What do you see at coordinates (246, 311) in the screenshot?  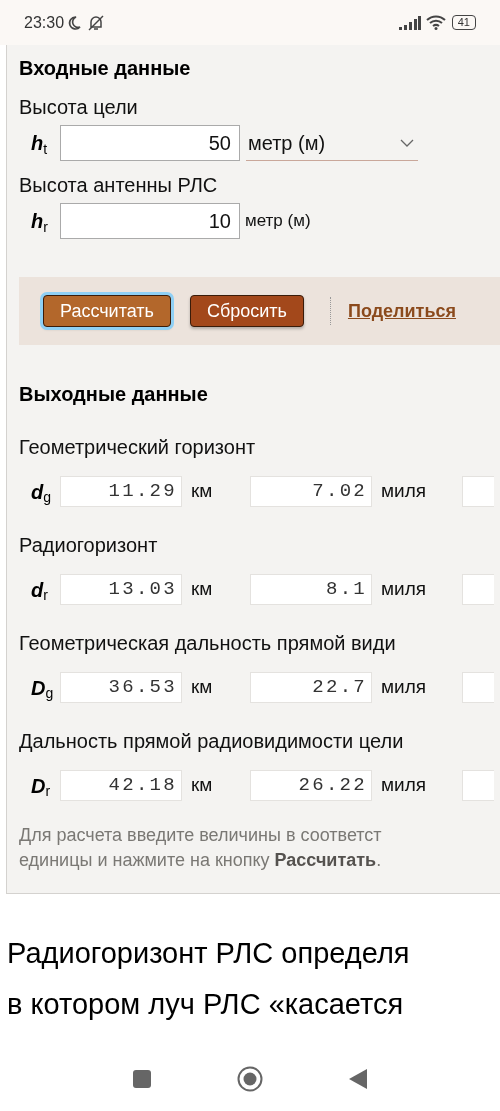 I see `reset-button: Сбросить` at bounding box center [246, 311].